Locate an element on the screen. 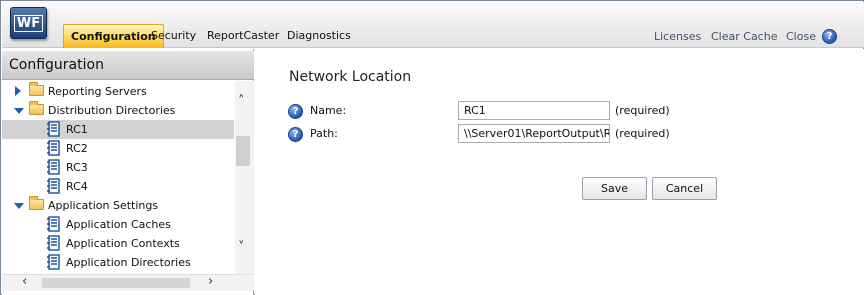 The width and height of the screenshot is (864, 295). cancel-button: Cancel is located at coordinates (684, 188).